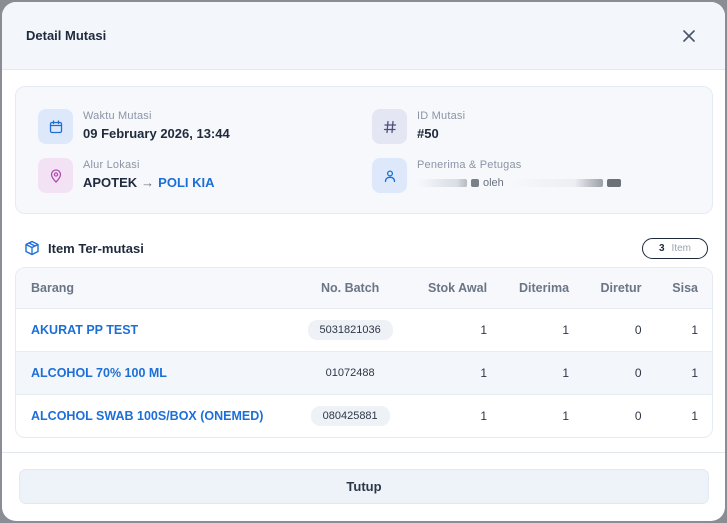 Image resolution: width=727 pixels, height=523 pixels. I want to click on batch-cell: 01072488, so click(350, 372).